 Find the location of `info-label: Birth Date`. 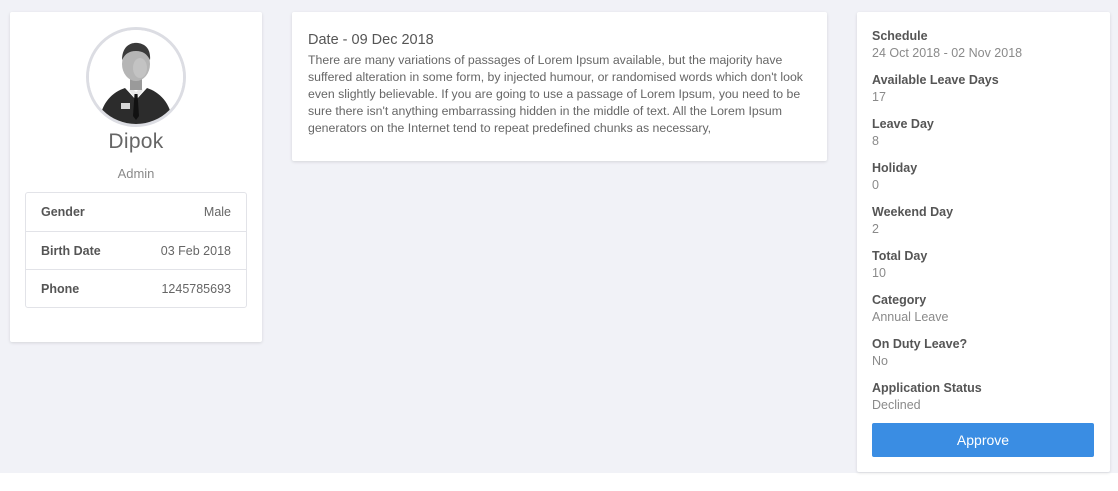

info-label: Birth Date is located at coordinates (71, 250).